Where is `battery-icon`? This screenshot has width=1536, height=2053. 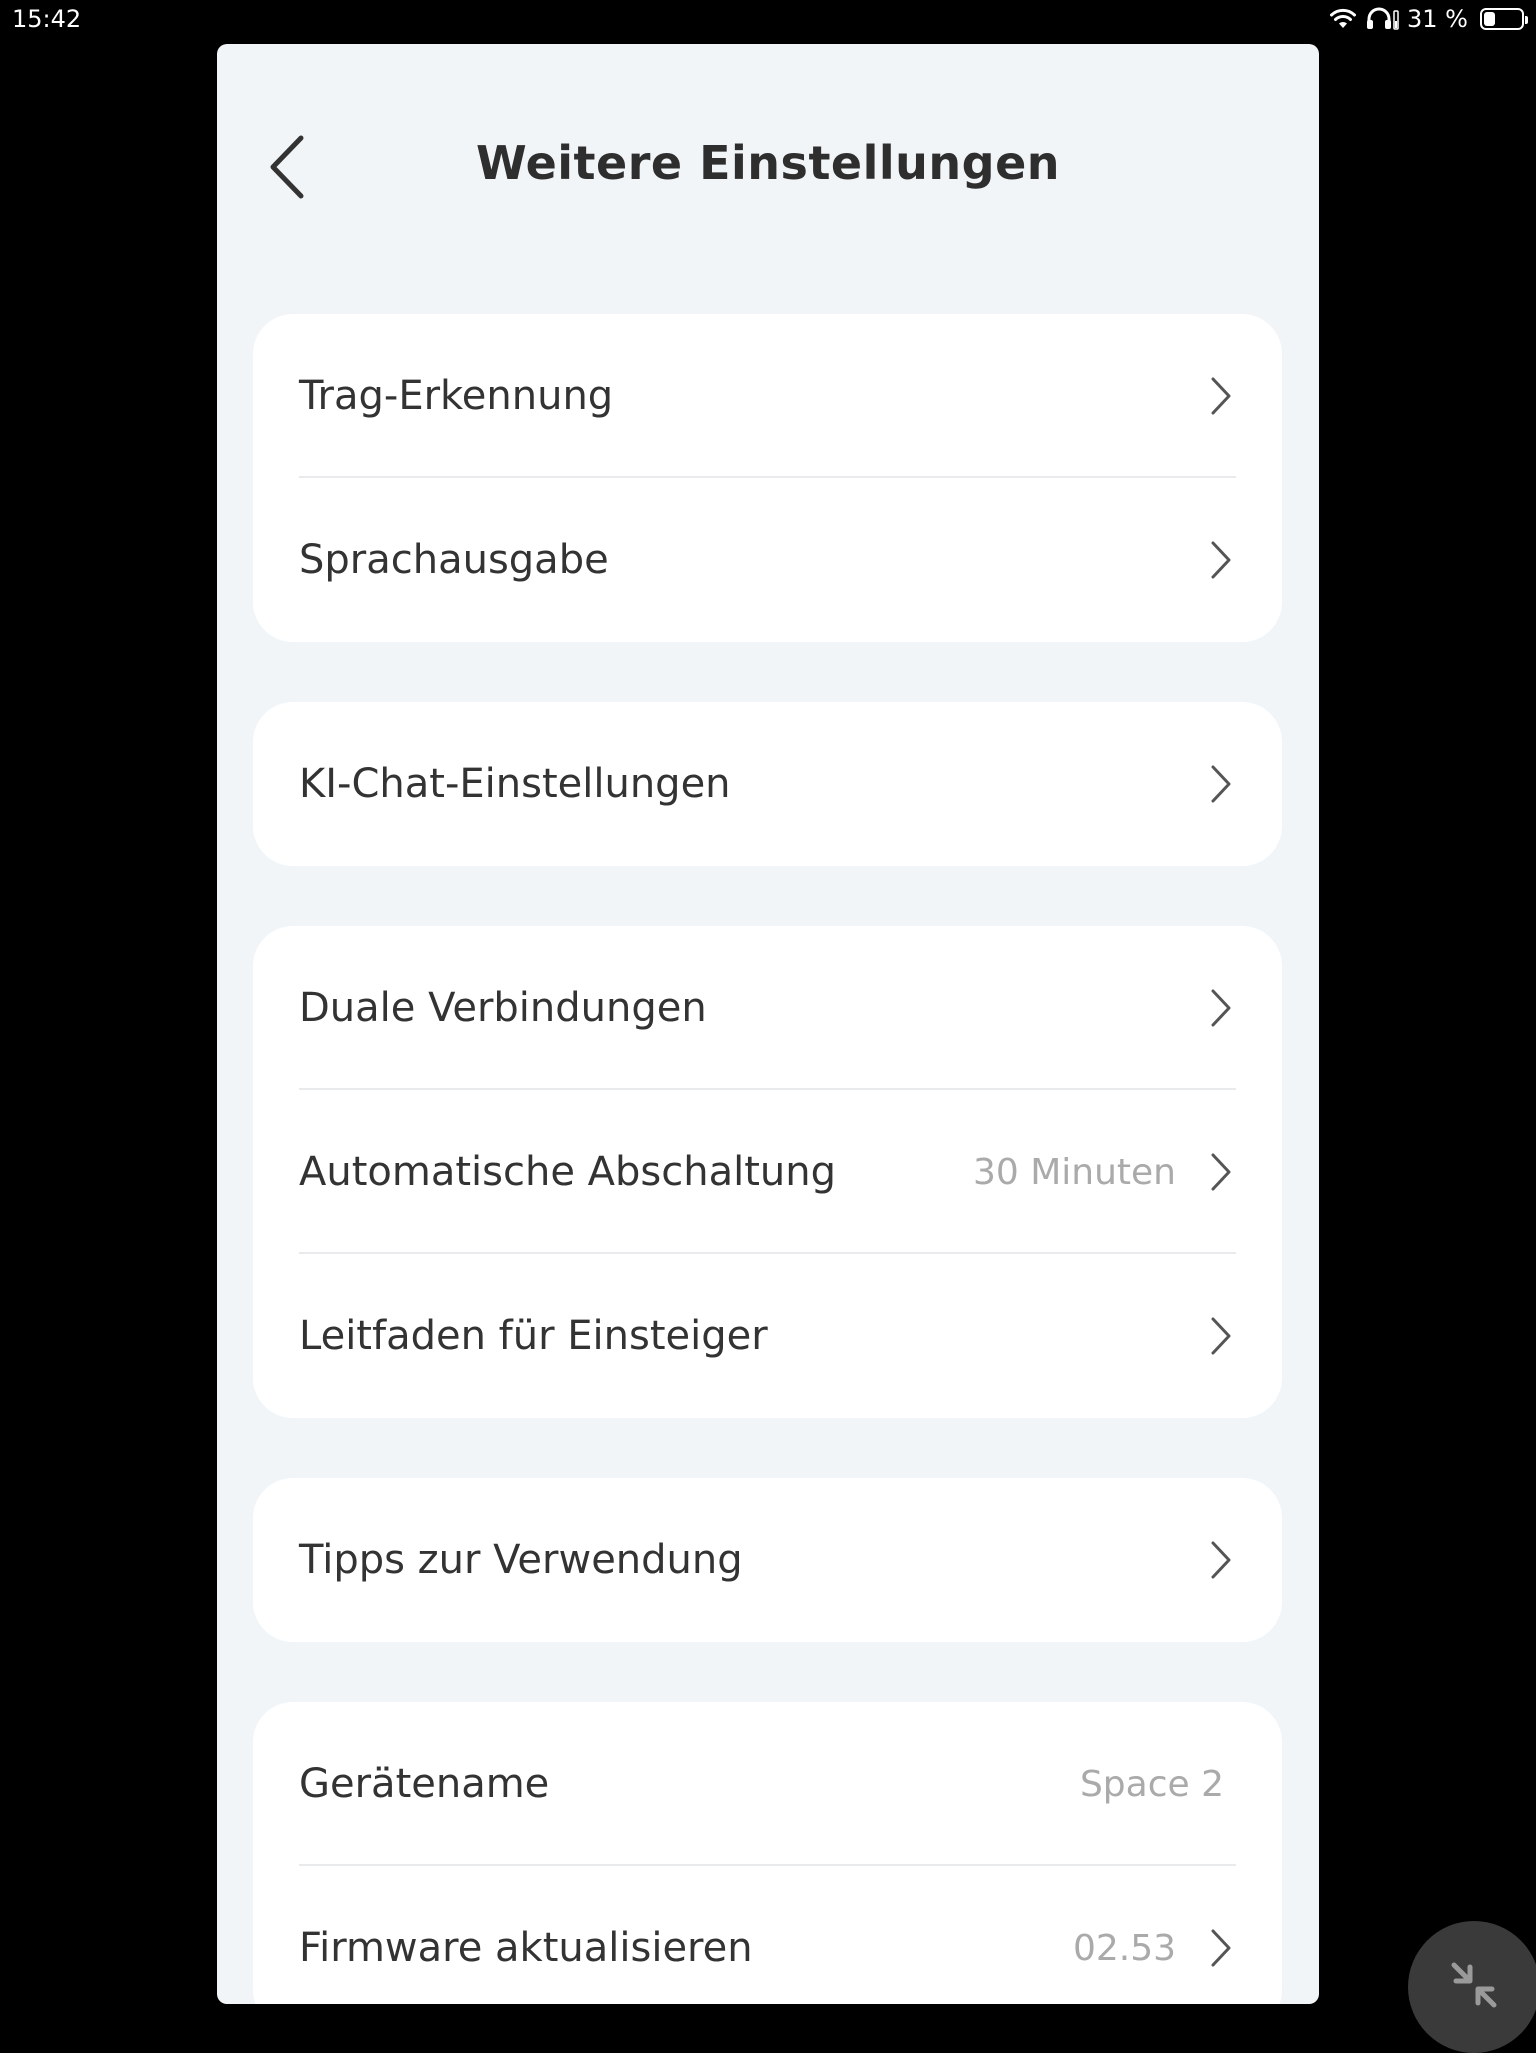
battery-icon is located at coordinates (1504, 19).